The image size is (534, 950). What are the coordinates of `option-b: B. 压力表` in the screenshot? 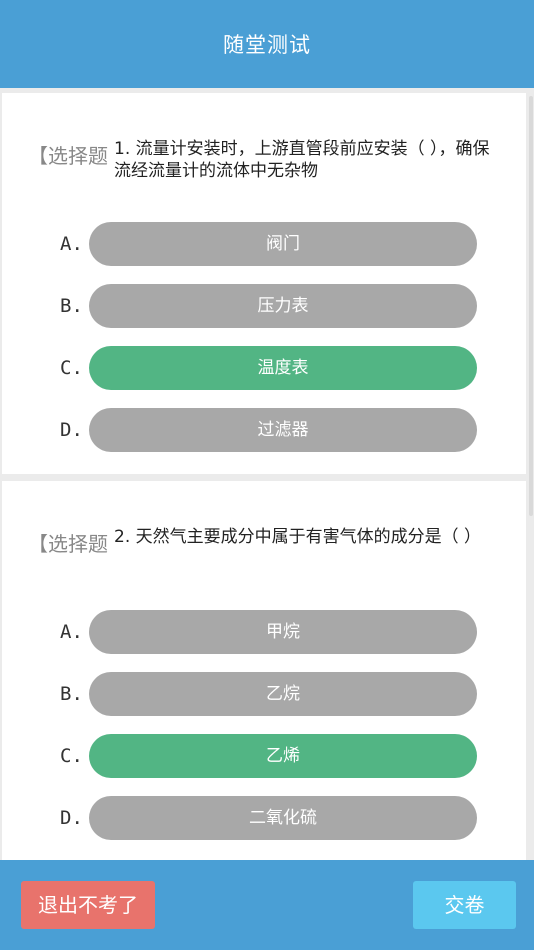 It's located at (267, 306).